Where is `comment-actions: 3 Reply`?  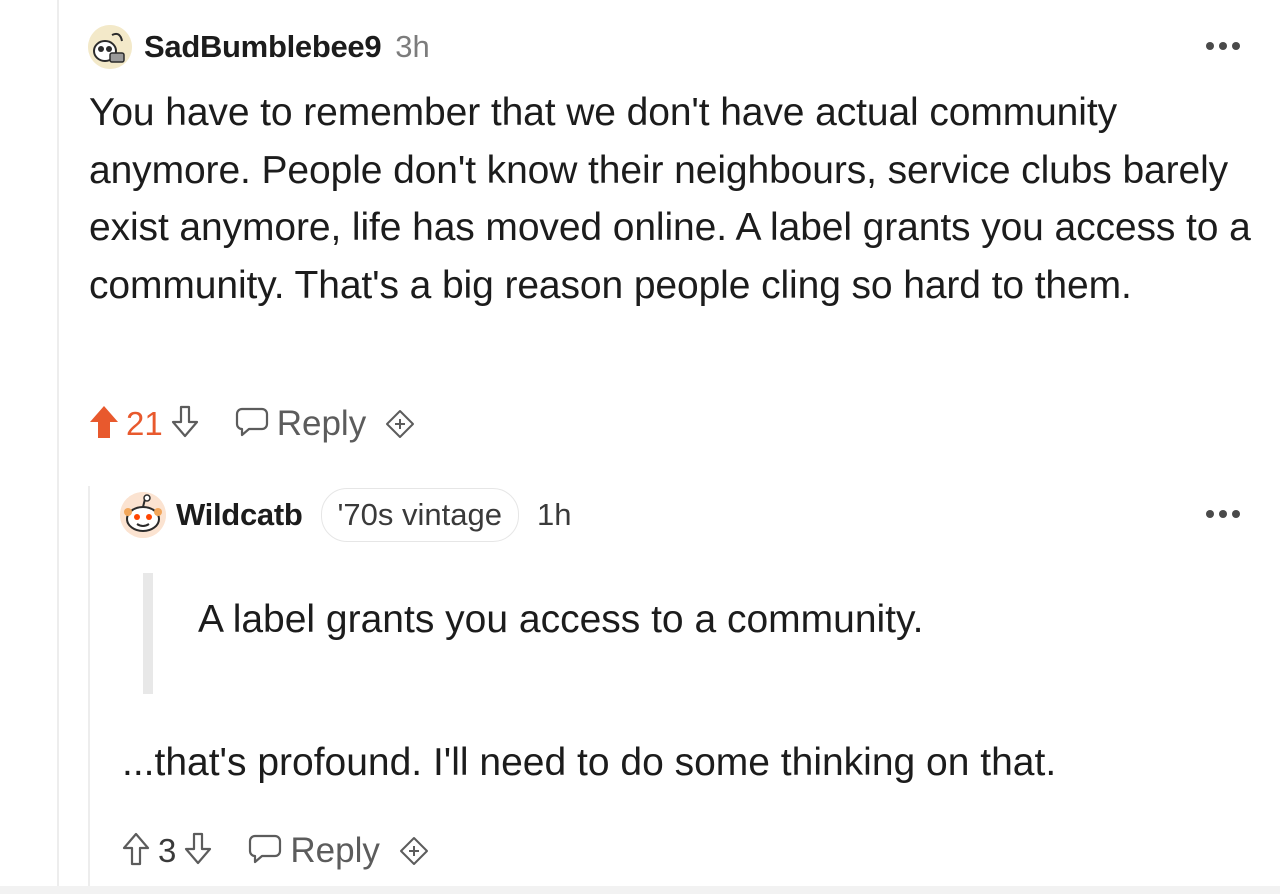
comment-actions: 3 Reply is located at coordinates (275, 851).